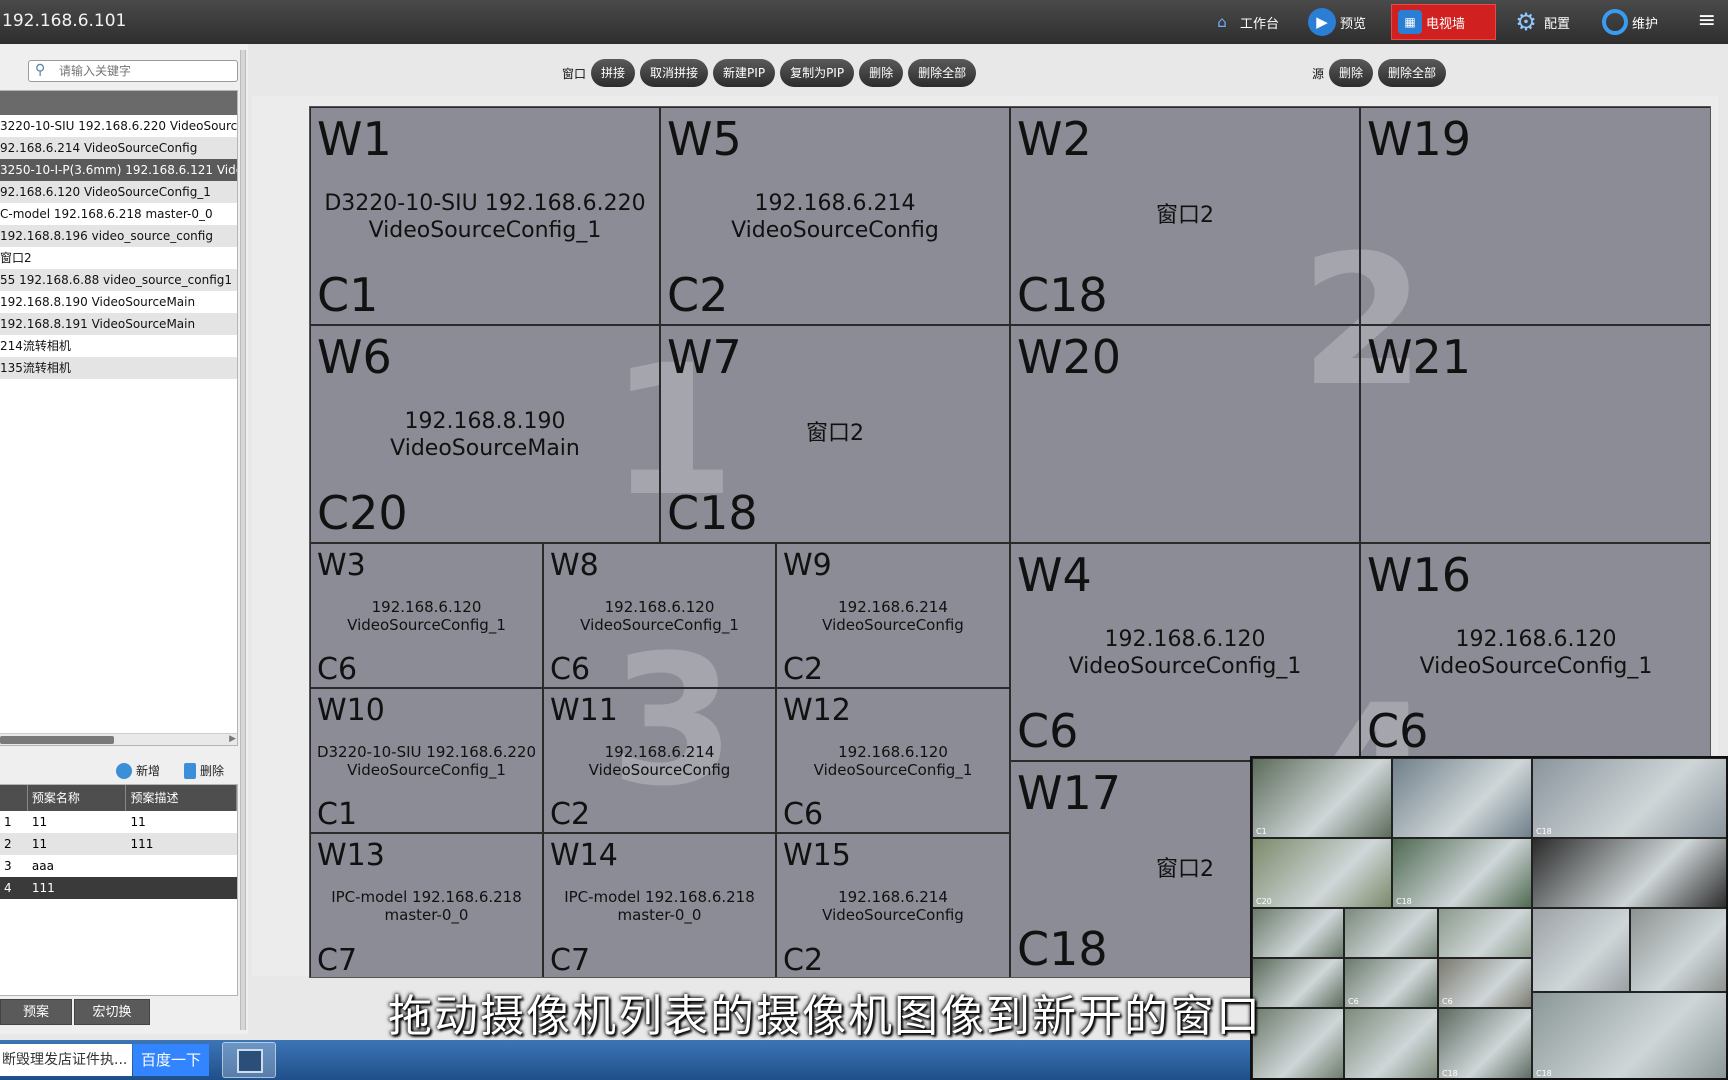 The image size is (1728, 1080). I want to click on list-item: 92.168.6.214 VideoSourceConfig, so click(118, 148).